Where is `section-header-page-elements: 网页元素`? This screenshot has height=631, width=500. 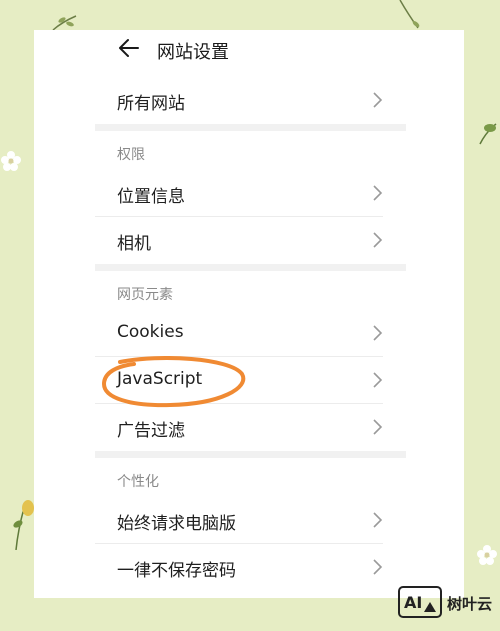 section-header-page-elements: 网页元素 is located at coordinates (145, 295).